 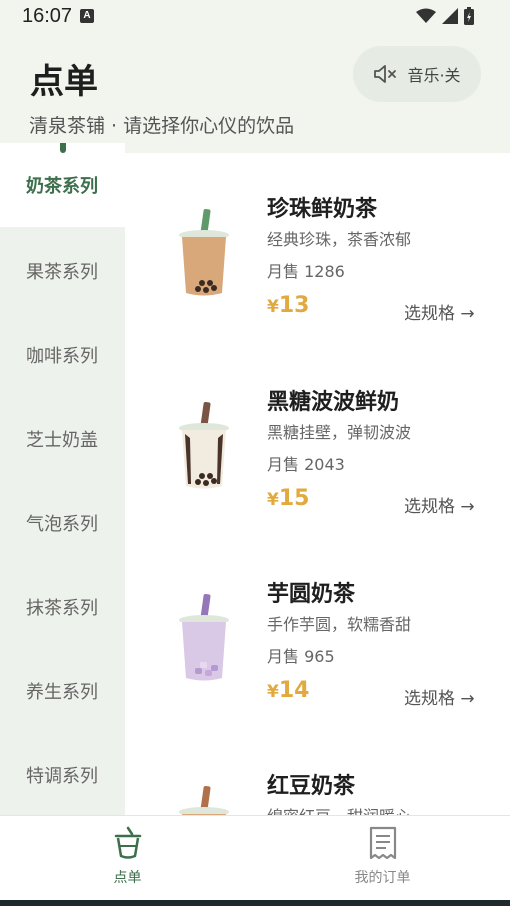 I want to click on product-price: ¥15, so click(x=288, y=498).